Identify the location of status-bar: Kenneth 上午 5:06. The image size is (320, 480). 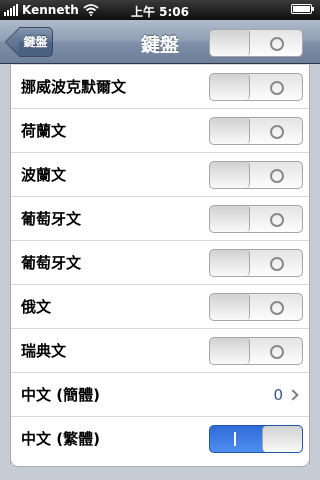
(160, 10).